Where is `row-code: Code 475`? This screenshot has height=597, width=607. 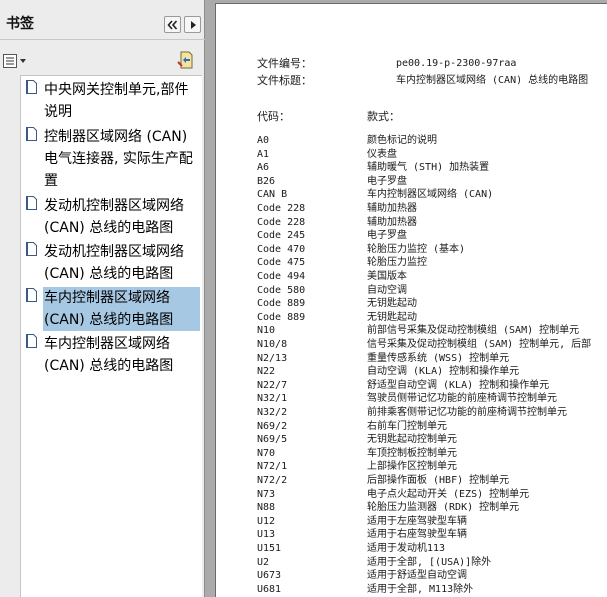
row-code: Code 475 is located at coordinates (281, 263).